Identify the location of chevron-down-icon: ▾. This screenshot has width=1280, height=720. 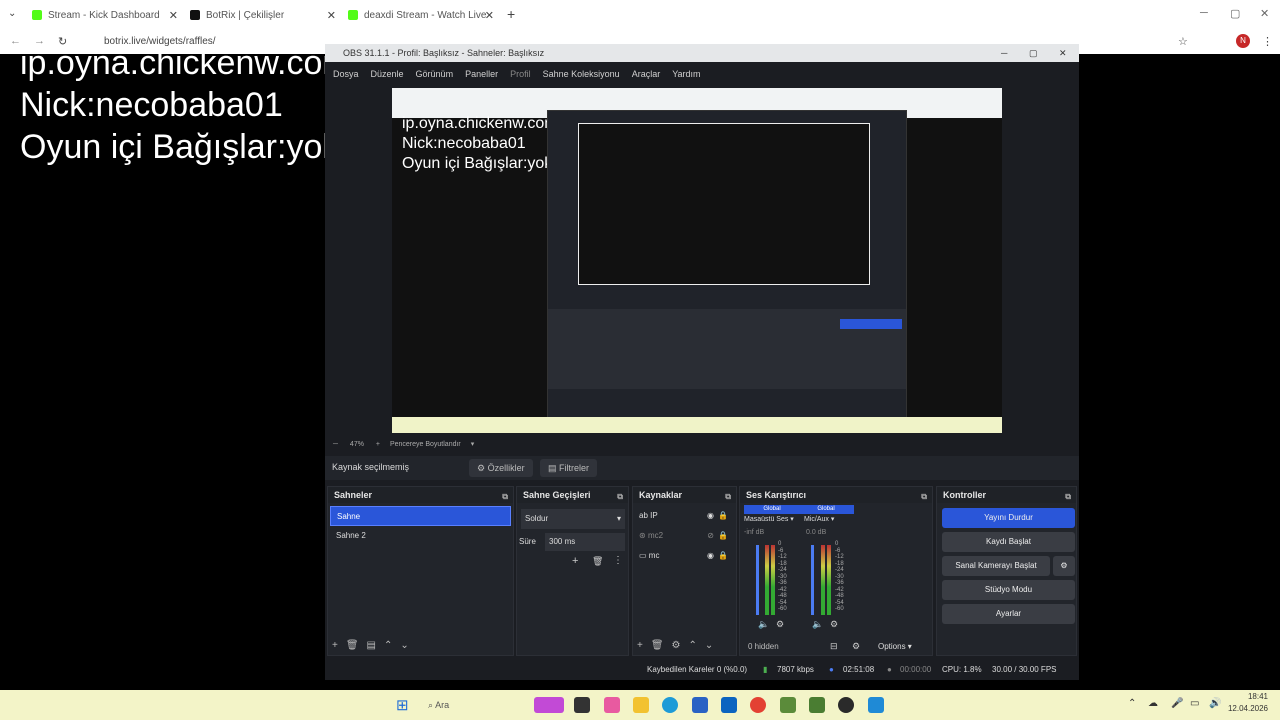
(473, 444).